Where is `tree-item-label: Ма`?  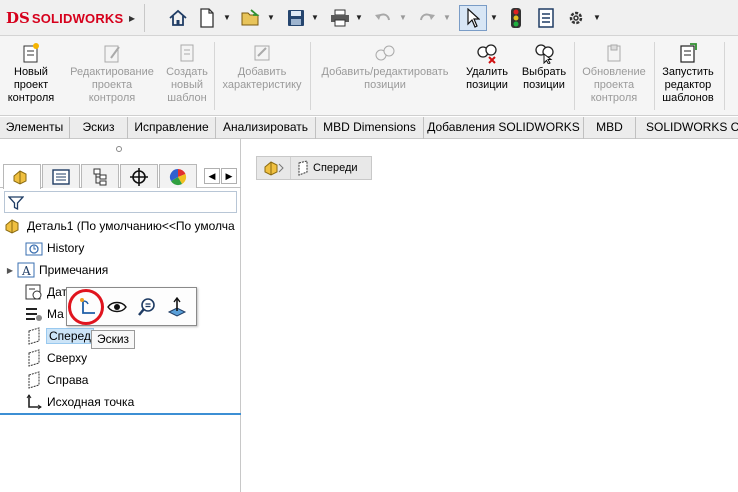 tree-item-label: Ма is located at coordinates (55, 314).